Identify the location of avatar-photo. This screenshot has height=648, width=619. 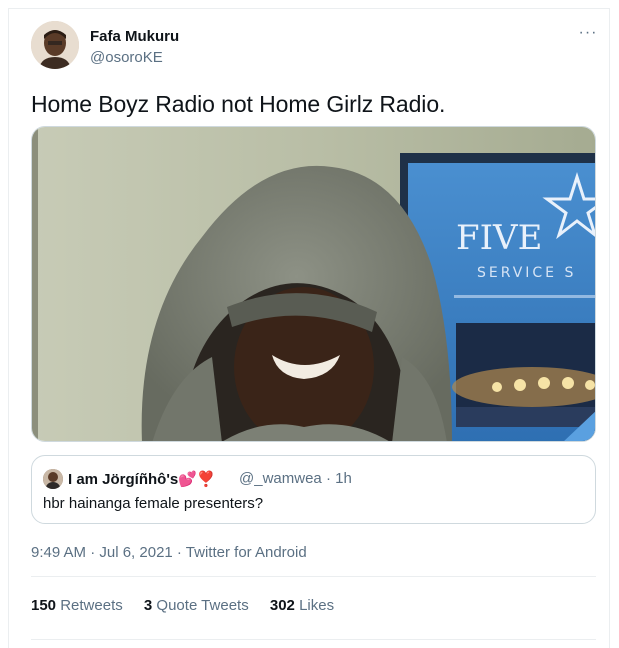
(55, 45).